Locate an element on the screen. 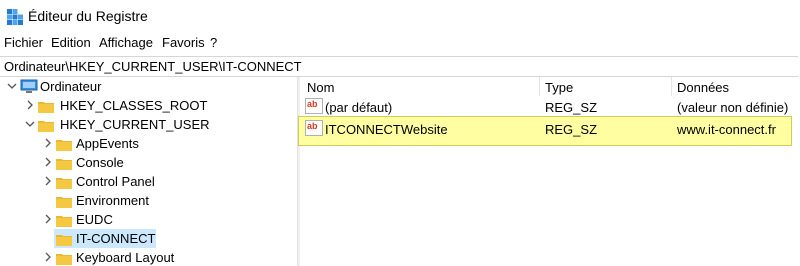 The image size is (800, 266). tree-label: Environment is located at coordinates (112, 200).